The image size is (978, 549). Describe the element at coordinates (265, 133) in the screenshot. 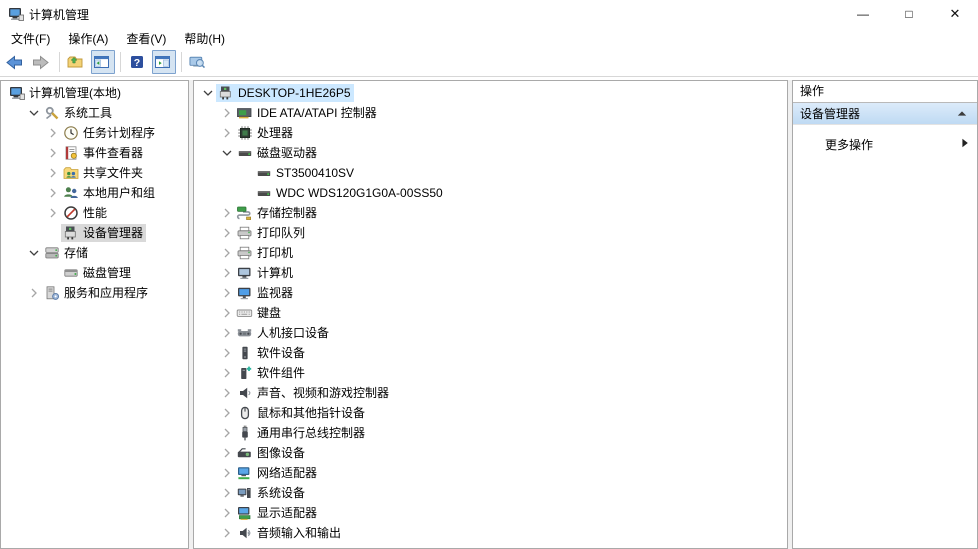

I see `tree-node: 处理器` at that location.